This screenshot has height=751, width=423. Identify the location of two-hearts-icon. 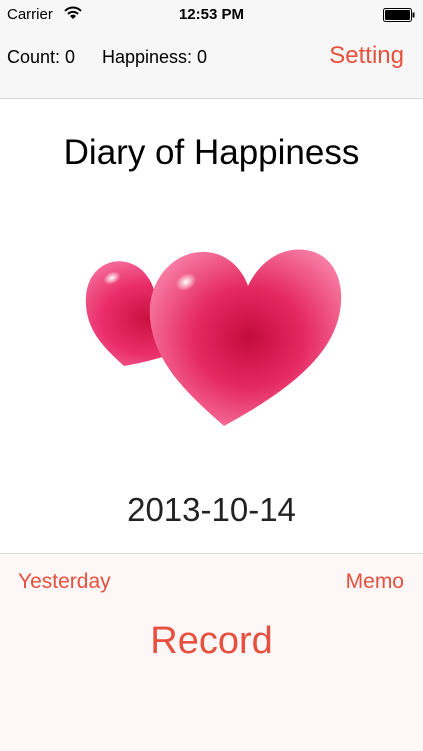
(213, 337).